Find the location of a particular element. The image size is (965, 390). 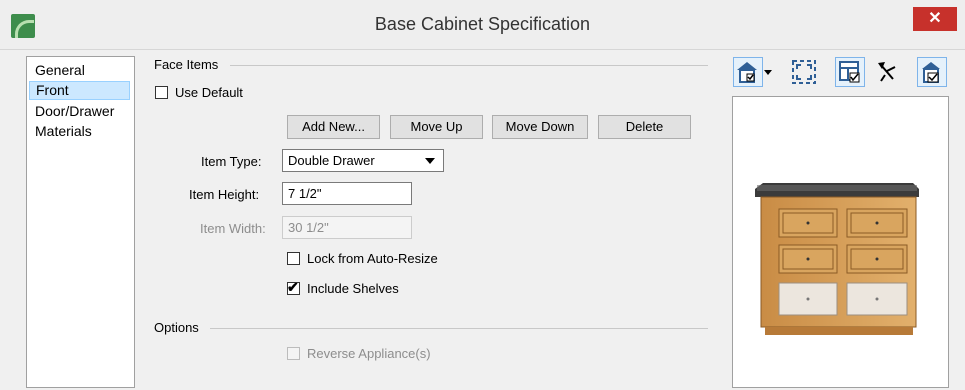

close-button: ✕ is located at coordinates (935, 19).